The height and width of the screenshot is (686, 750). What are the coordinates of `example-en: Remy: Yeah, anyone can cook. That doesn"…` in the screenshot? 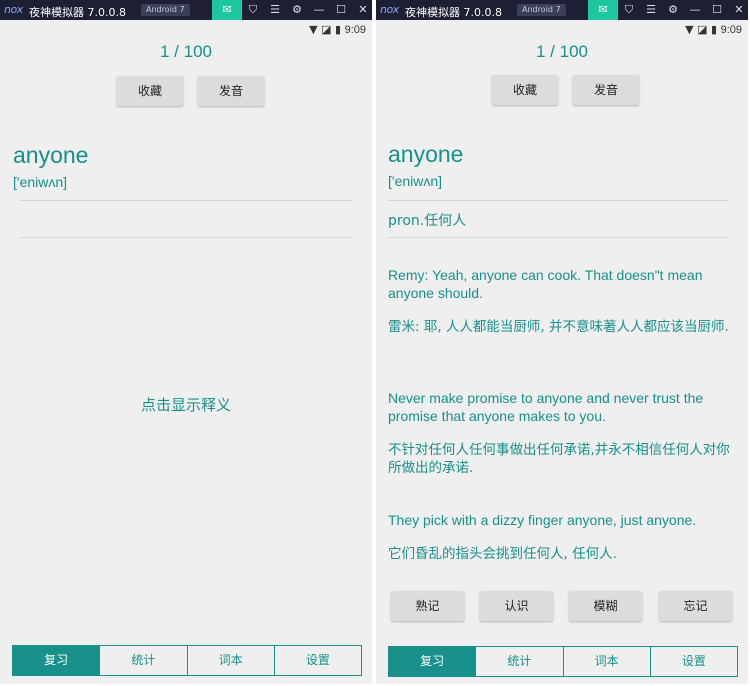 It's located at (545, 284).